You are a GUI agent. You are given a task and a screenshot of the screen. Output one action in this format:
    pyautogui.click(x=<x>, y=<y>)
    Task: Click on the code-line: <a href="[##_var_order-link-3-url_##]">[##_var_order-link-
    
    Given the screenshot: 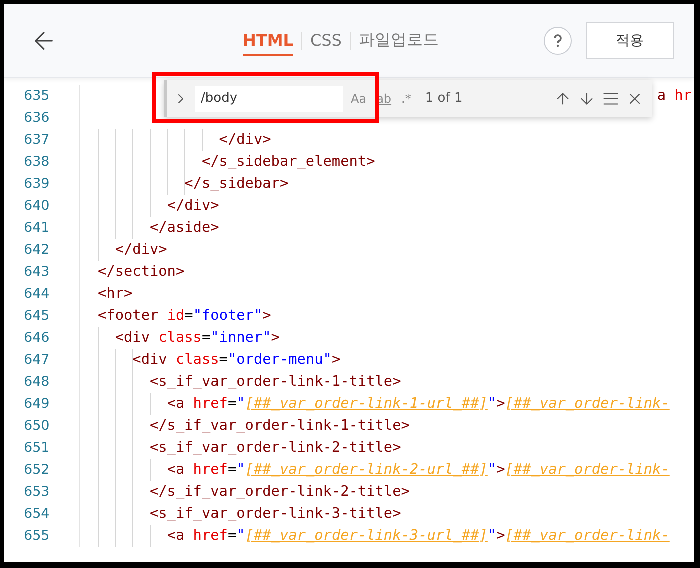 What is the action you would take?
    pyautogui.click(x=384, y=536)
    